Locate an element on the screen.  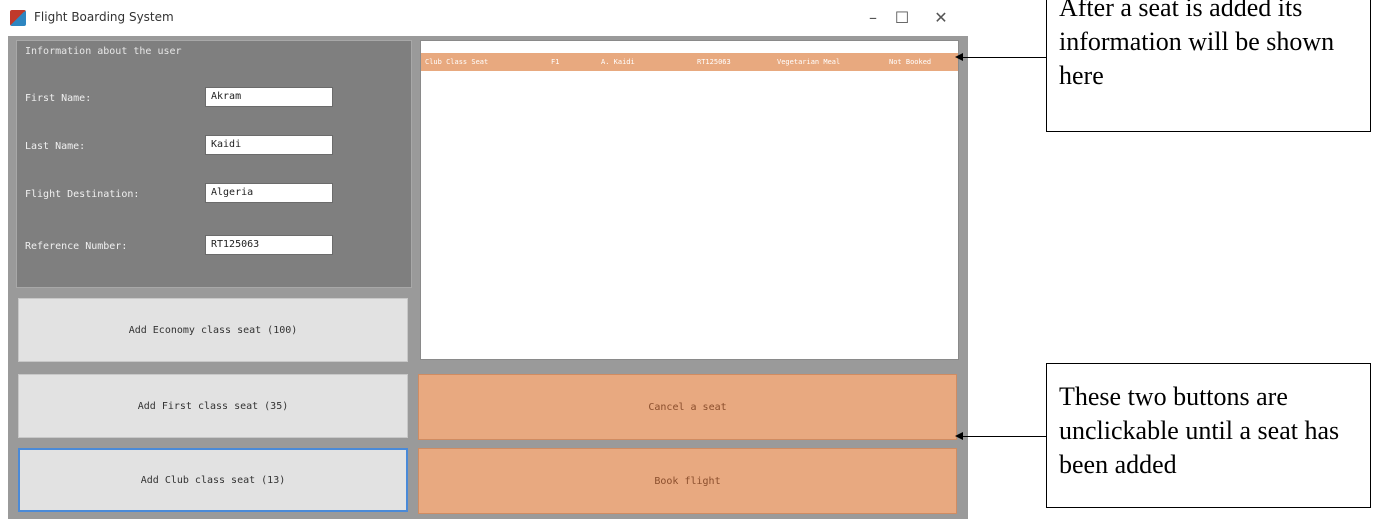
cancel-seat-button: Cancel a seat is located at coordinates (687, 407).